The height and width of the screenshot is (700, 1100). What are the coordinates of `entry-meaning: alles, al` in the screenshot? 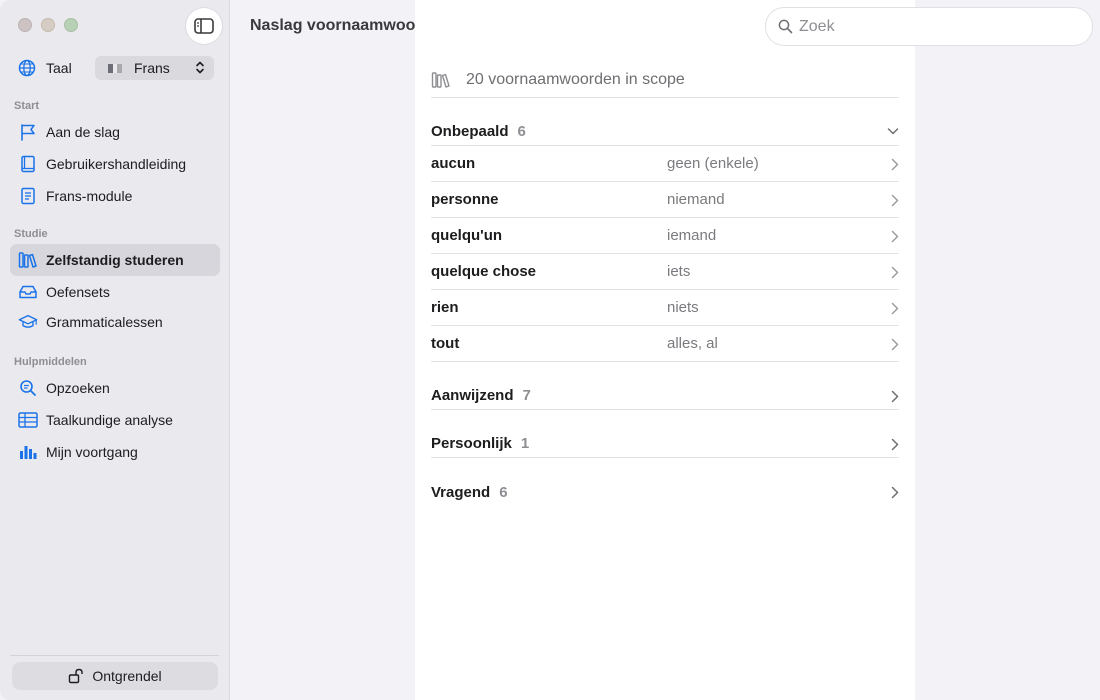 It's located at (692, 343).